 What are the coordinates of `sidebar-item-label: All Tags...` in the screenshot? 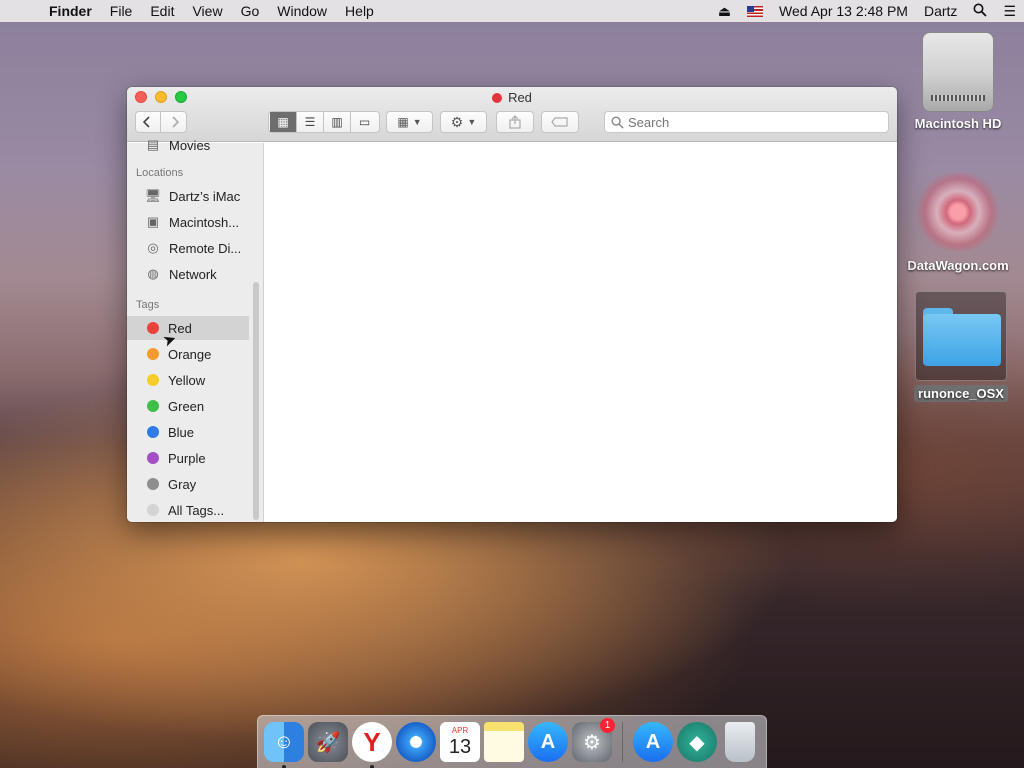 It's located at (196, 510).